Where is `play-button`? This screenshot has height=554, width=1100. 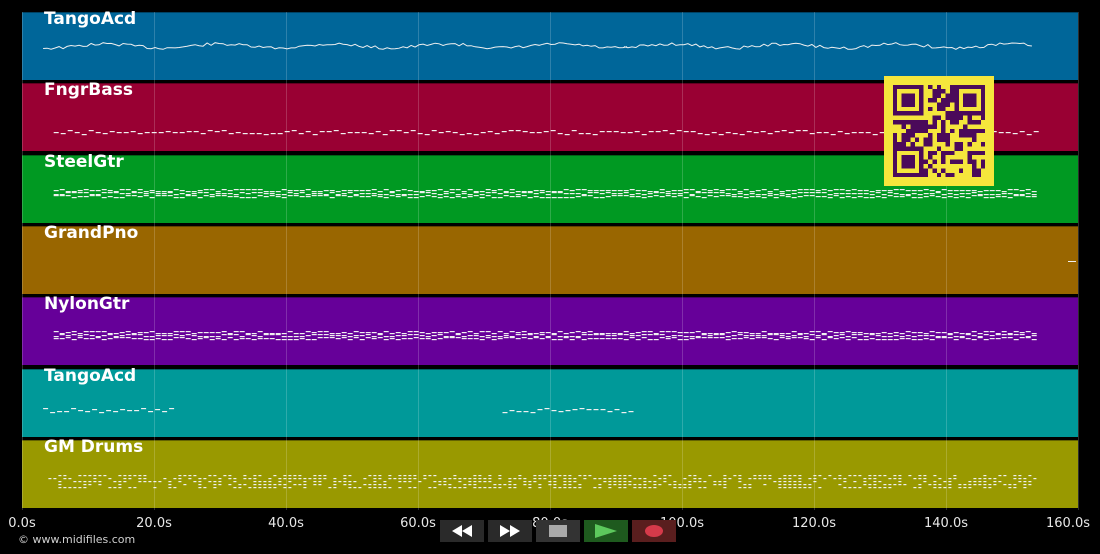
play-button is located at coordinates (606, 531).